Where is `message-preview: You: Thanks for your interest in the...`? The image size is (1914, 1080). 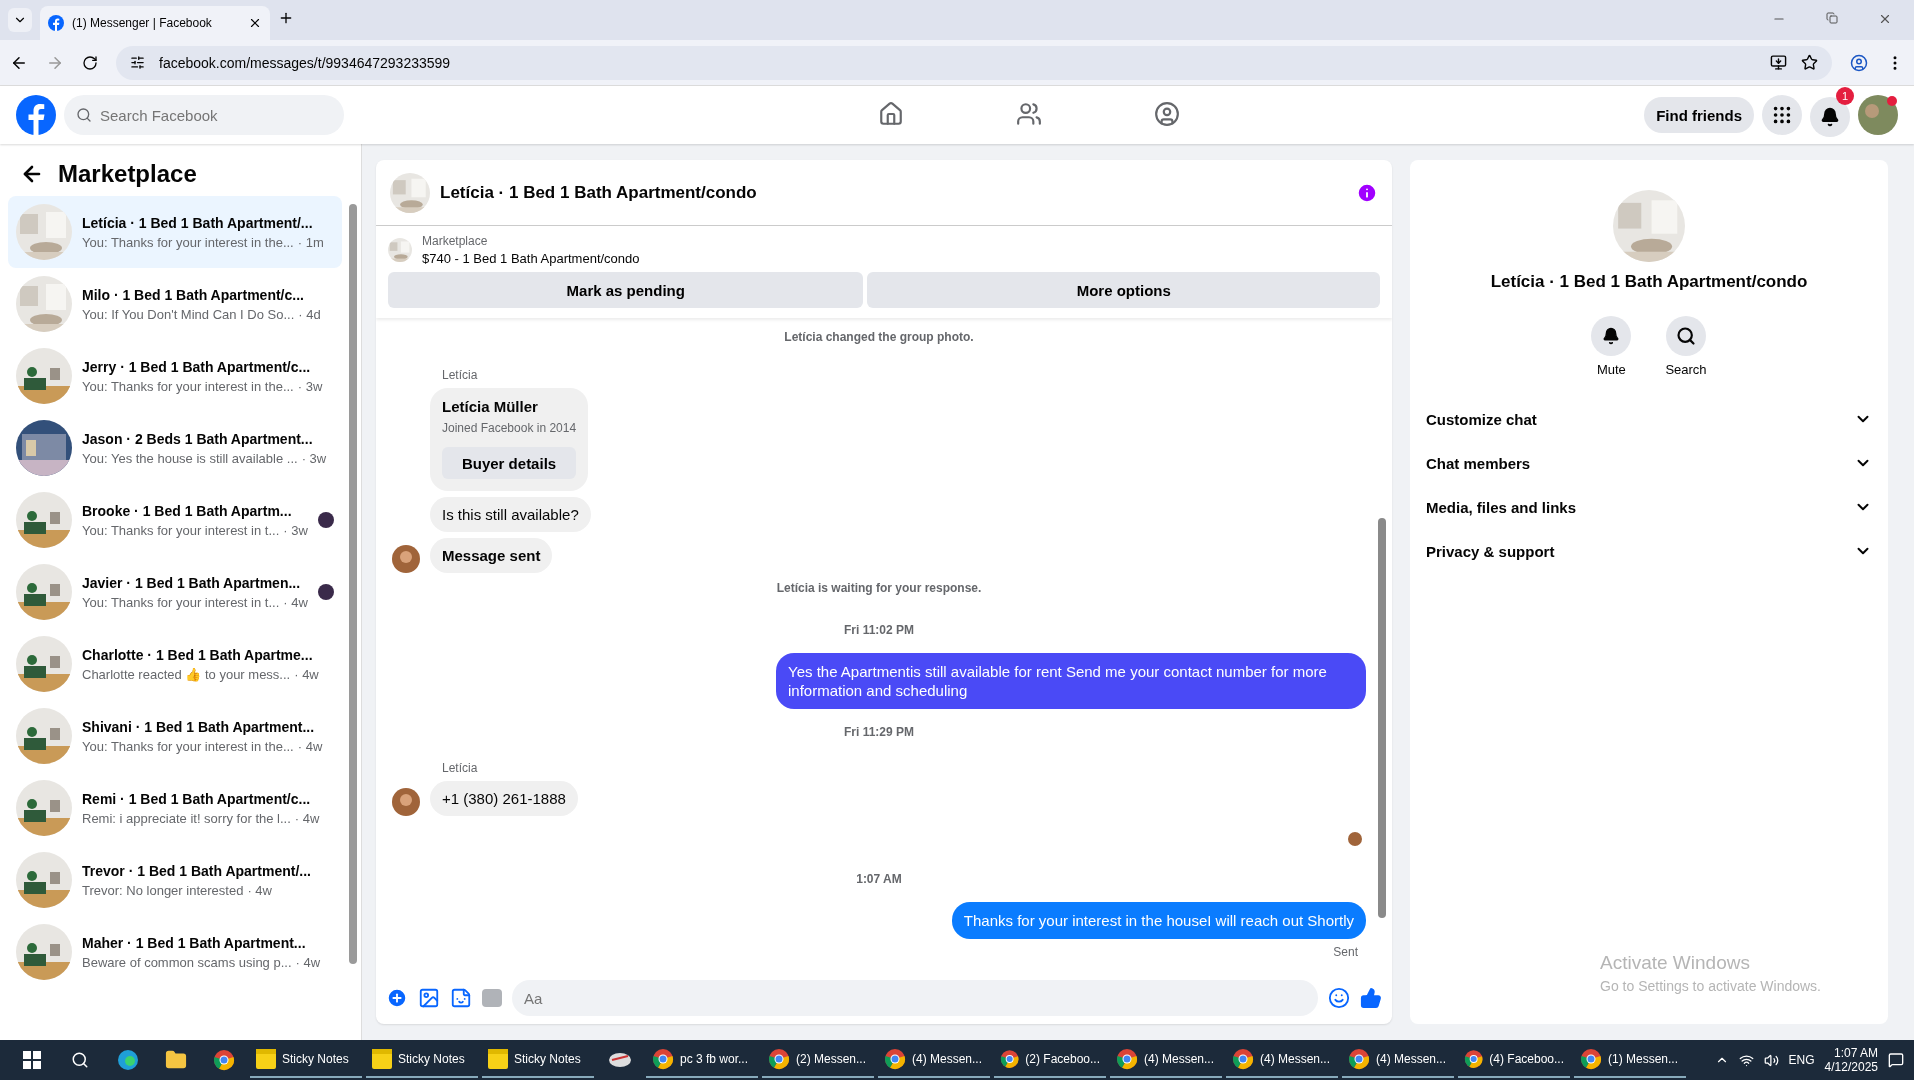 message-preview: You: Thanks for your interest in the... is located at coordinates (188, 746).